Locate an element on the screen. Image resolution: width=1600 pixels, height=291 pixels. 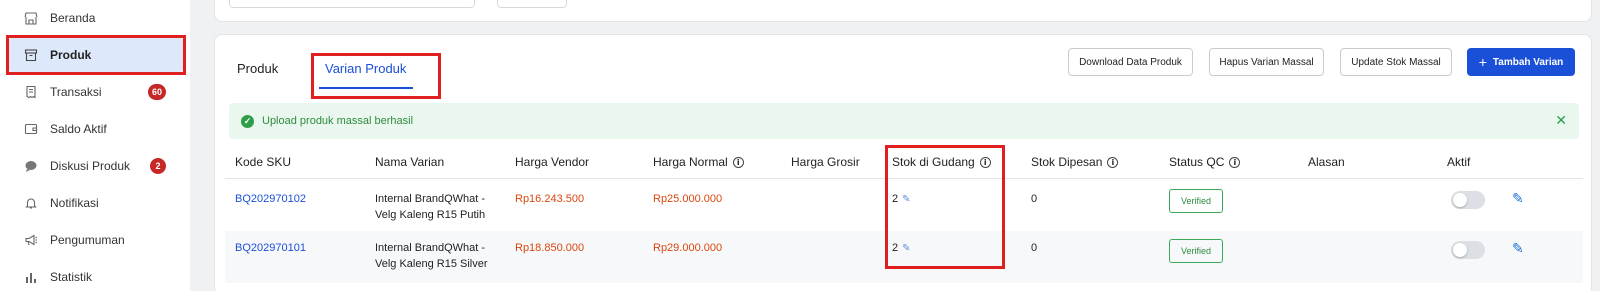
sidebar-item-label: Diskusi Produk is located at coordinates (90, 166).